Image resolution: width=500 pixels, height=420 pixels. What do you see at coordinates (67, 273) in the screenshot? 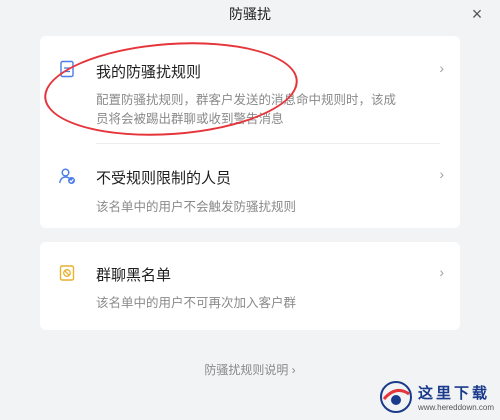
I see `blacklist-icon` at bounding box center [67, 273].